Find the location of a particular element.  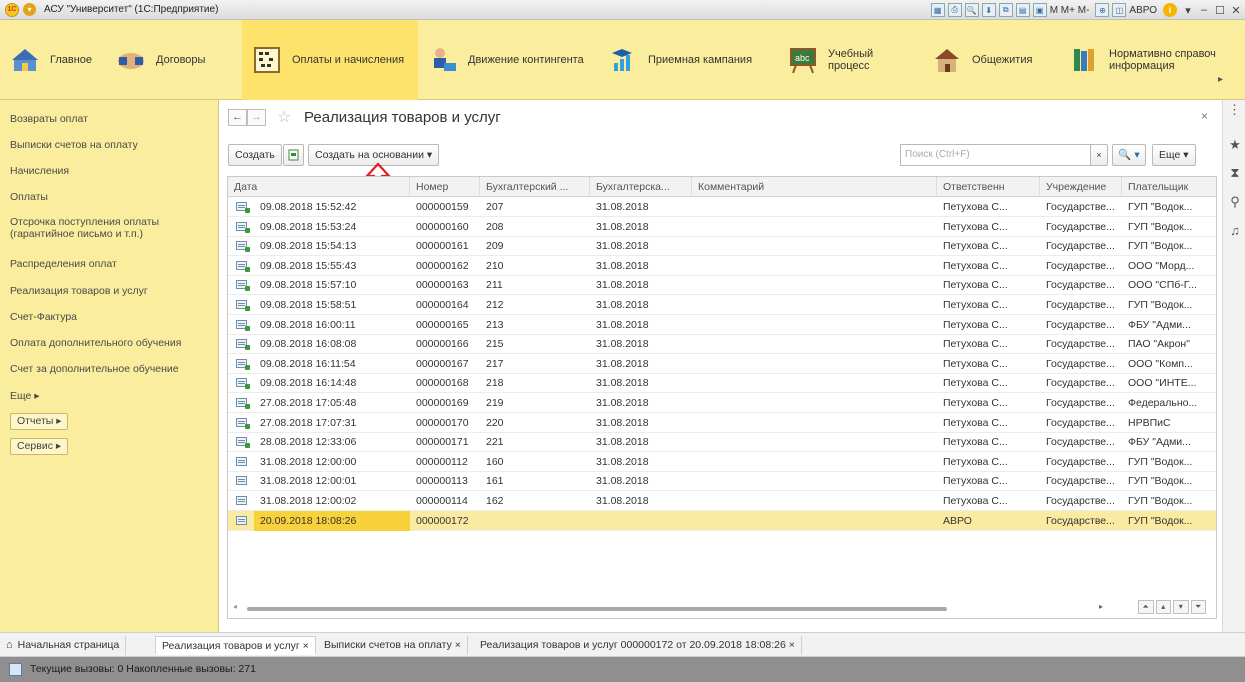

scroll-thumb is located at coordinates (597, 609).